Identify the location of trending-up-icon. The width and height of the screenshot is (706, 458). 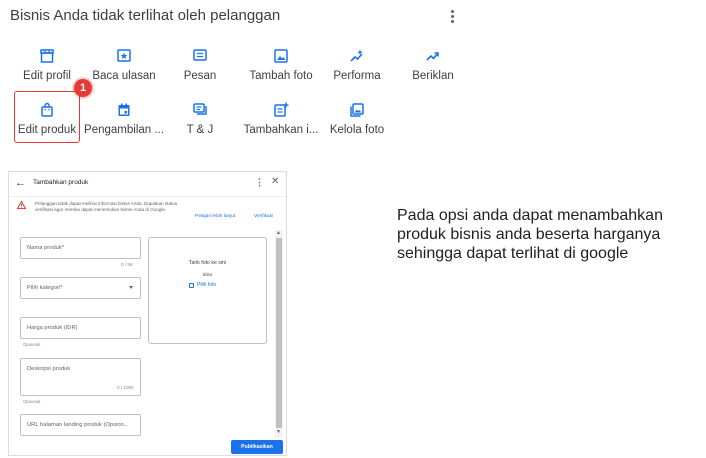
(433, 56).